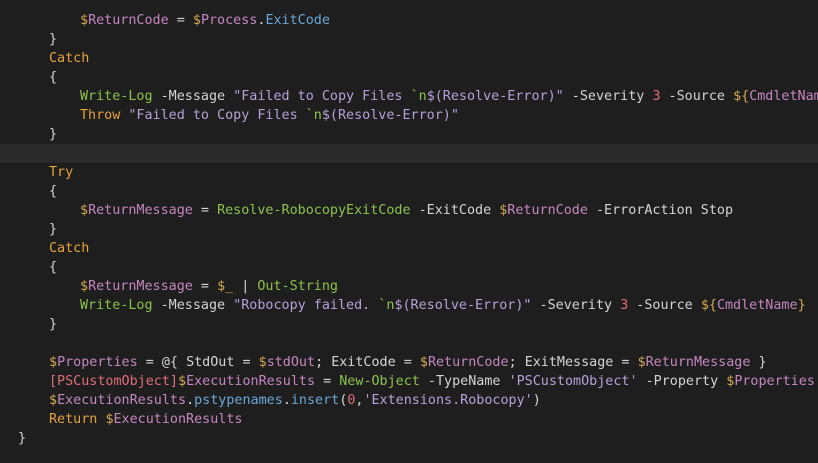 The height and width of the screenshot is (463, 818). What do you see at coordinates (708, 305) in the screenshot?
I see `code-token: ${` at bounding box center [708, 305].